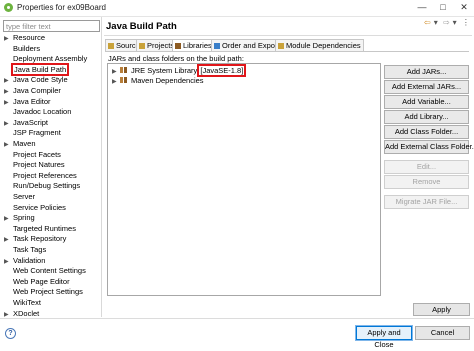 The width and height of the screenshot is (474, 351). What do you see at coordinates (237, 8) in the screenshot?
I see `title-bar: Properties for ex09Board — □ ✕` at bounding box center [237, 8].